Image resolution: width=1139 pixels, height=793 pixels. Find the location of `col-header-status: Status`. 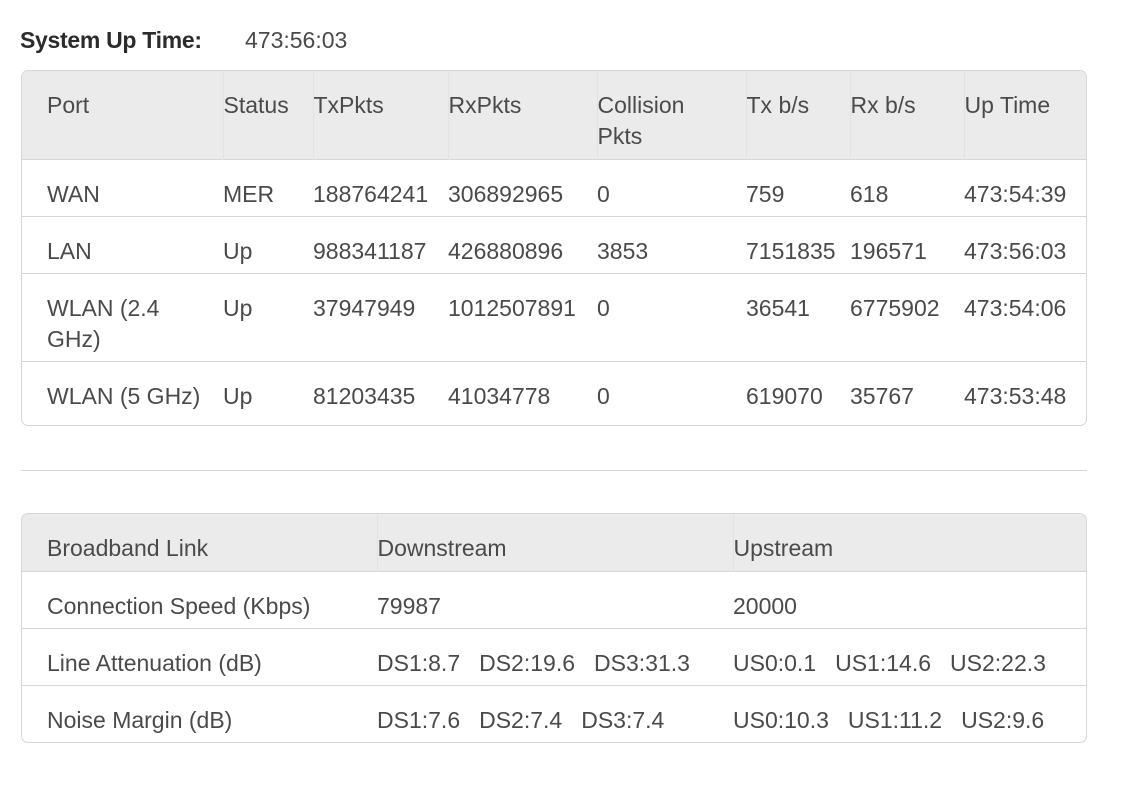

col-header-status: Status is located at coordinates (268, 115).